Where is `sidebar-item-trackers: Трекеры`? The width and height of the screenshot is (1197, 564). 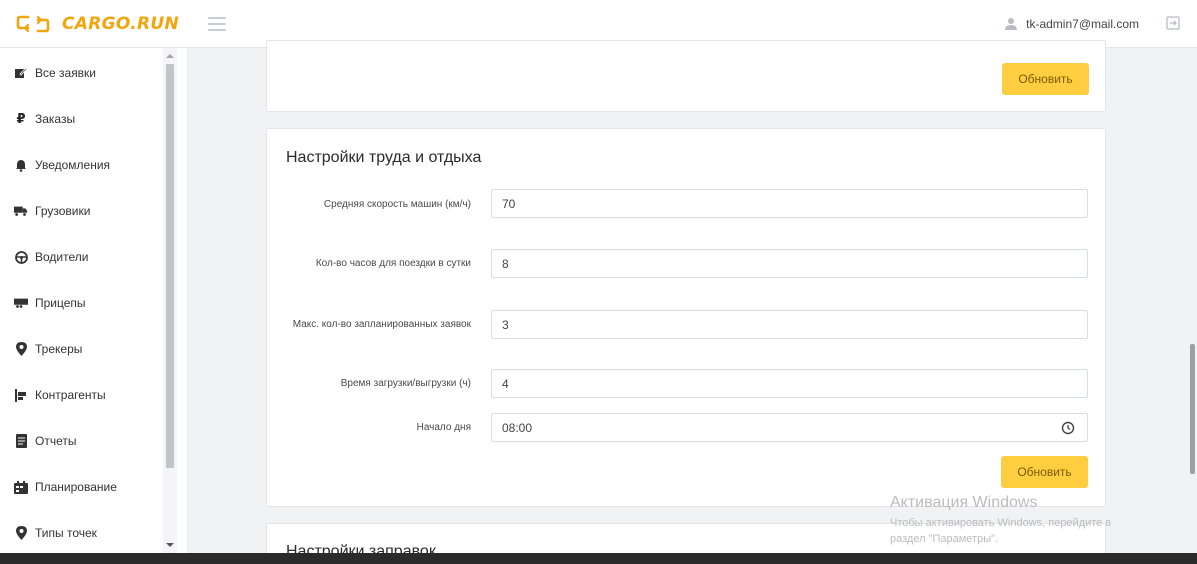 sidebar-item-trackers: Трекеры is located at coordinates (48, 349).